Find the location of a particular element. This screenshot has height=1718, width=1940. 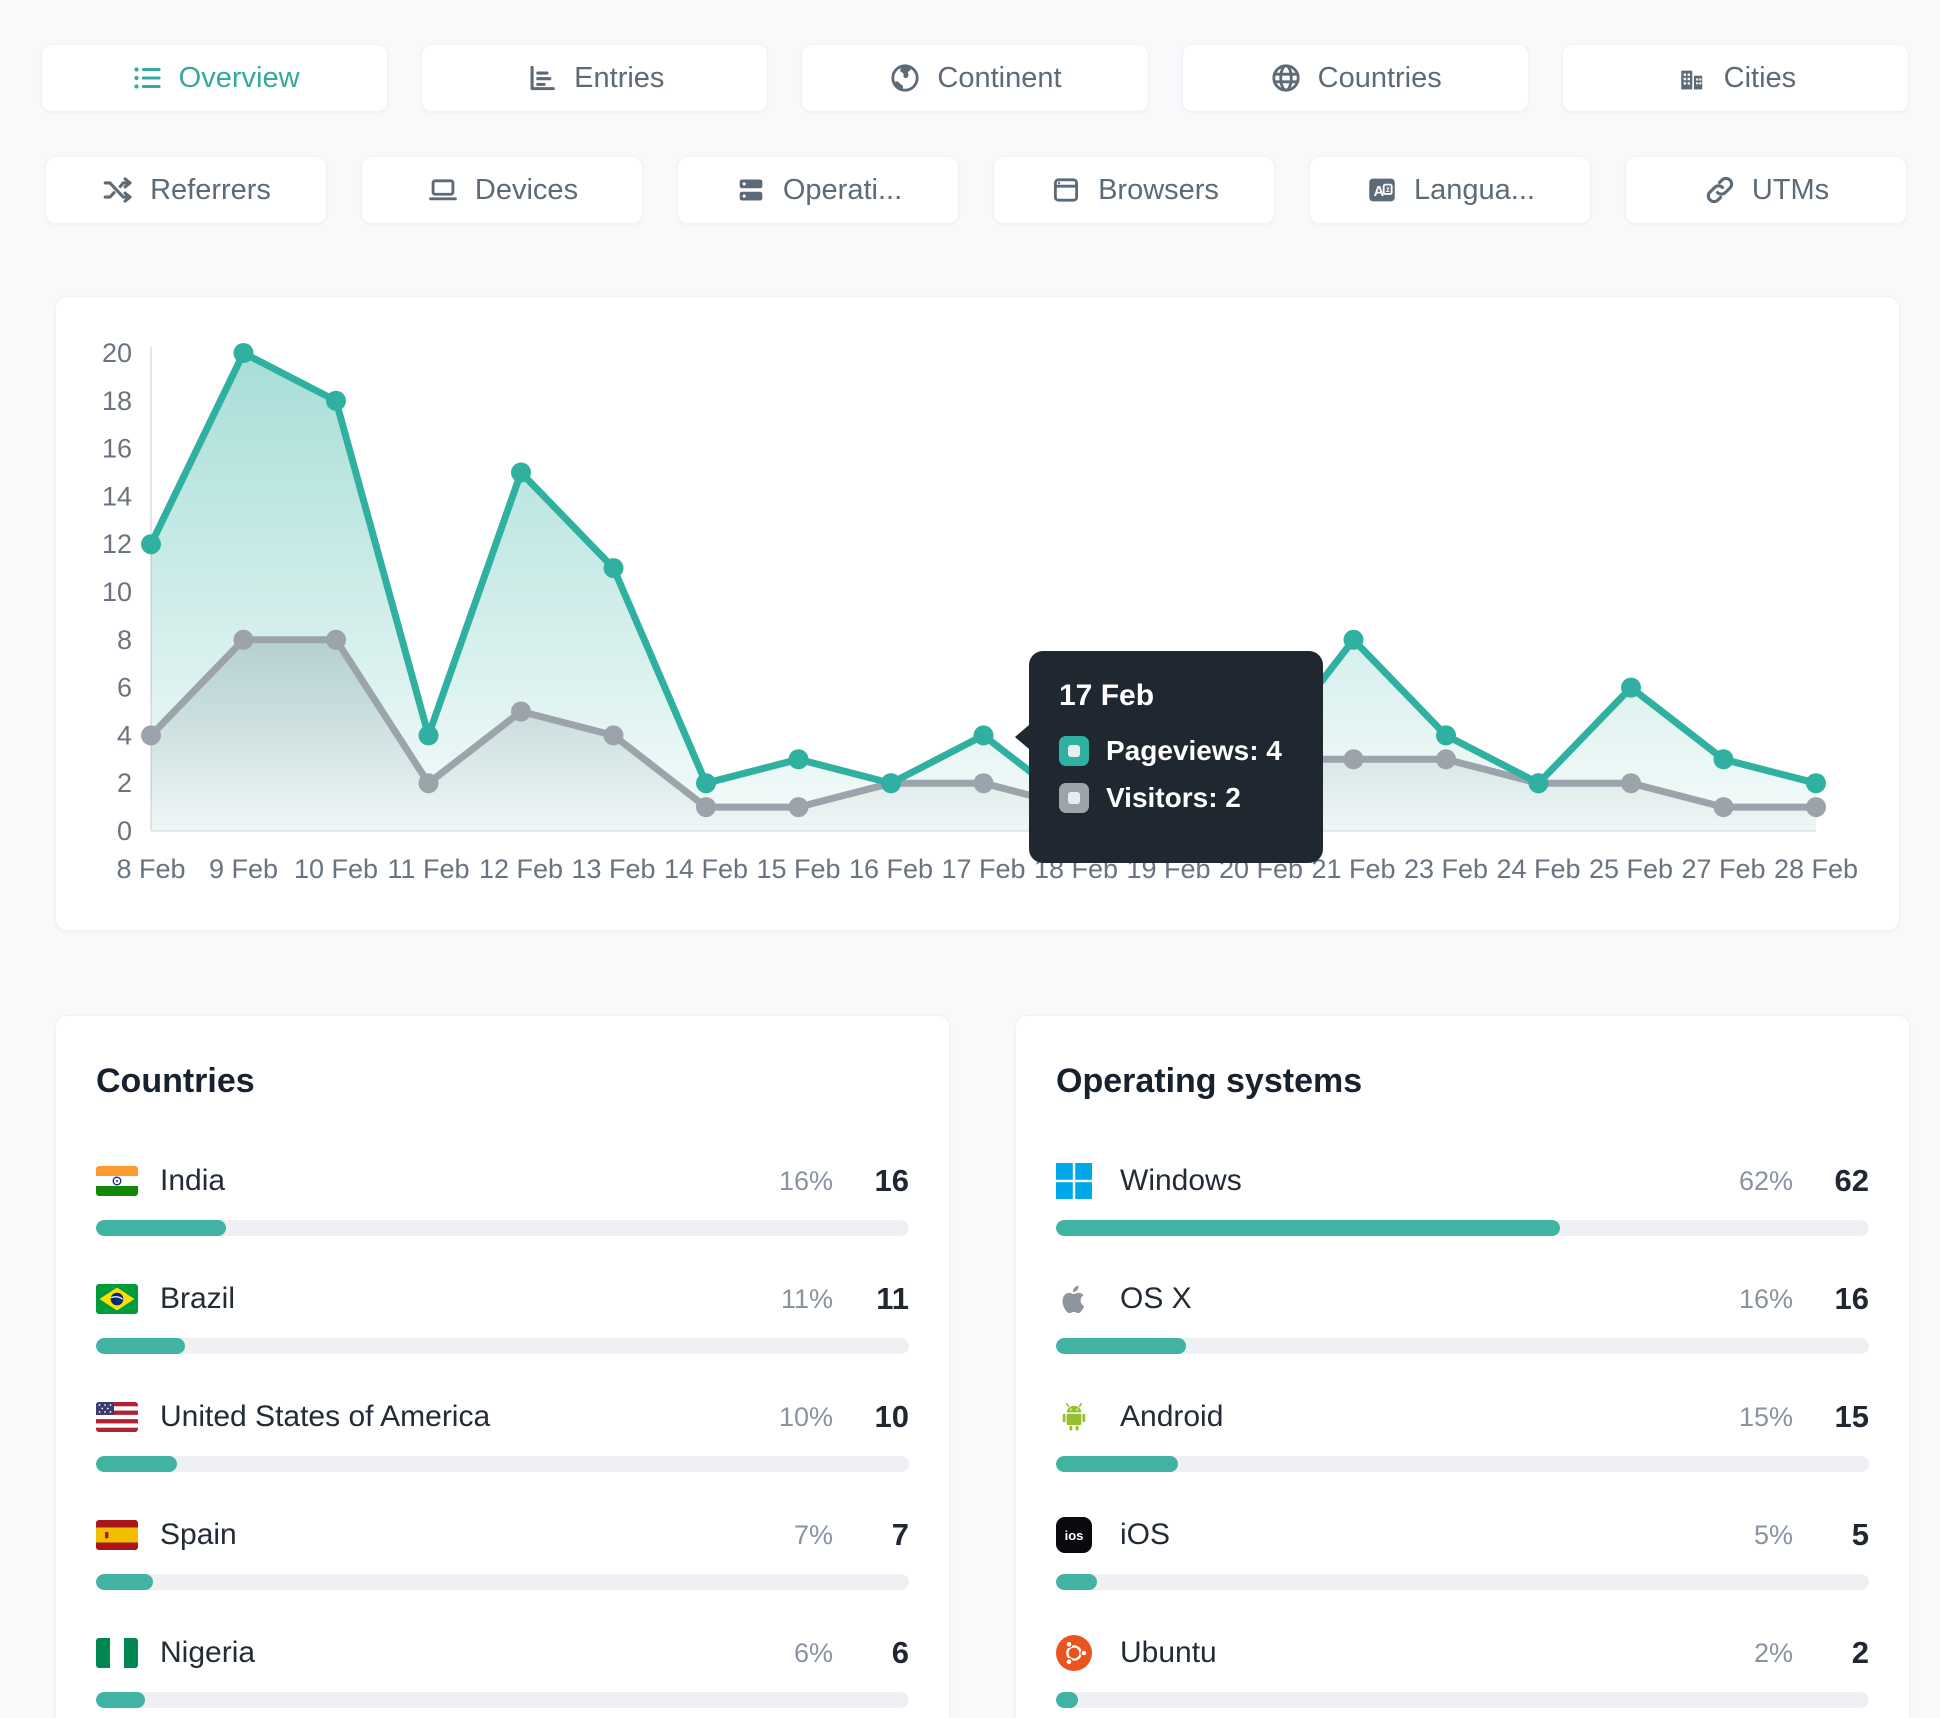

browser-icon is located at coordinates (1066, 190).